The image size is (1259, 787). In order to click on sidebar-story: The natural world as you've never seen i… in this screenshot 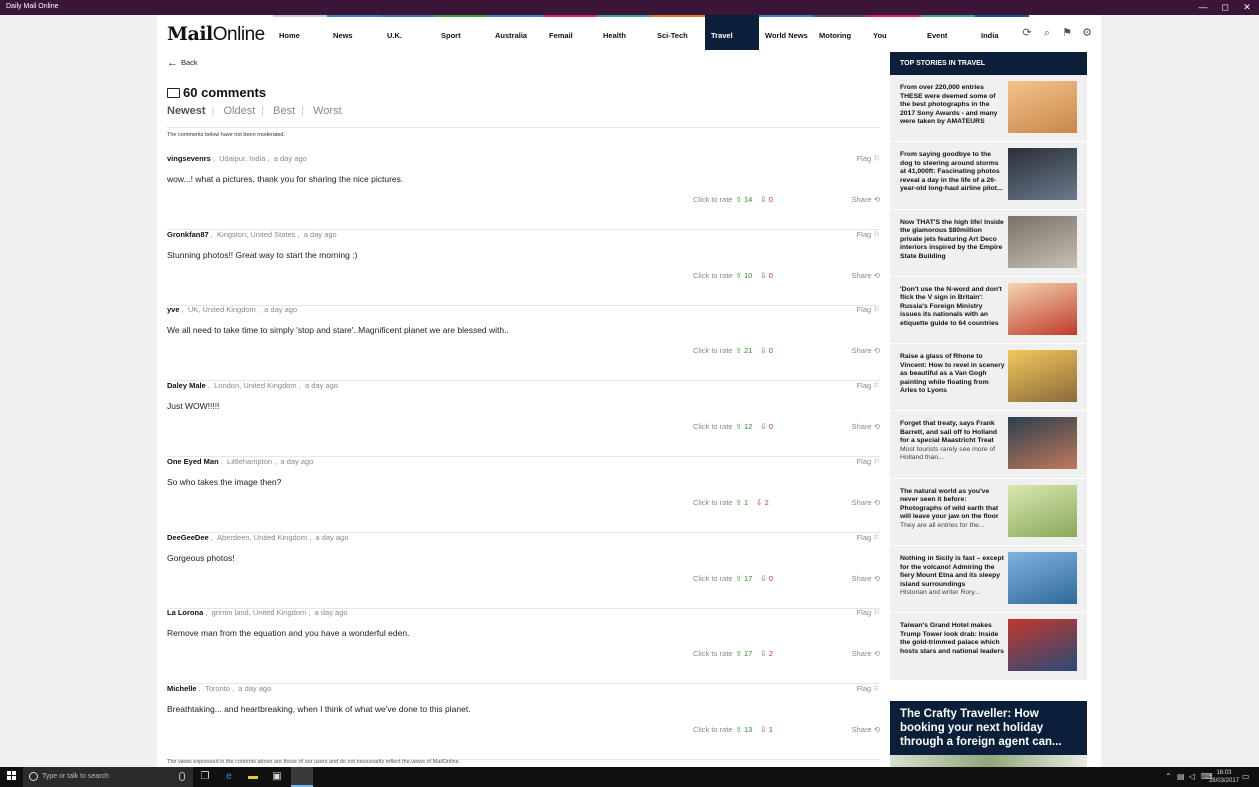, I will do `click(988, 512)`.